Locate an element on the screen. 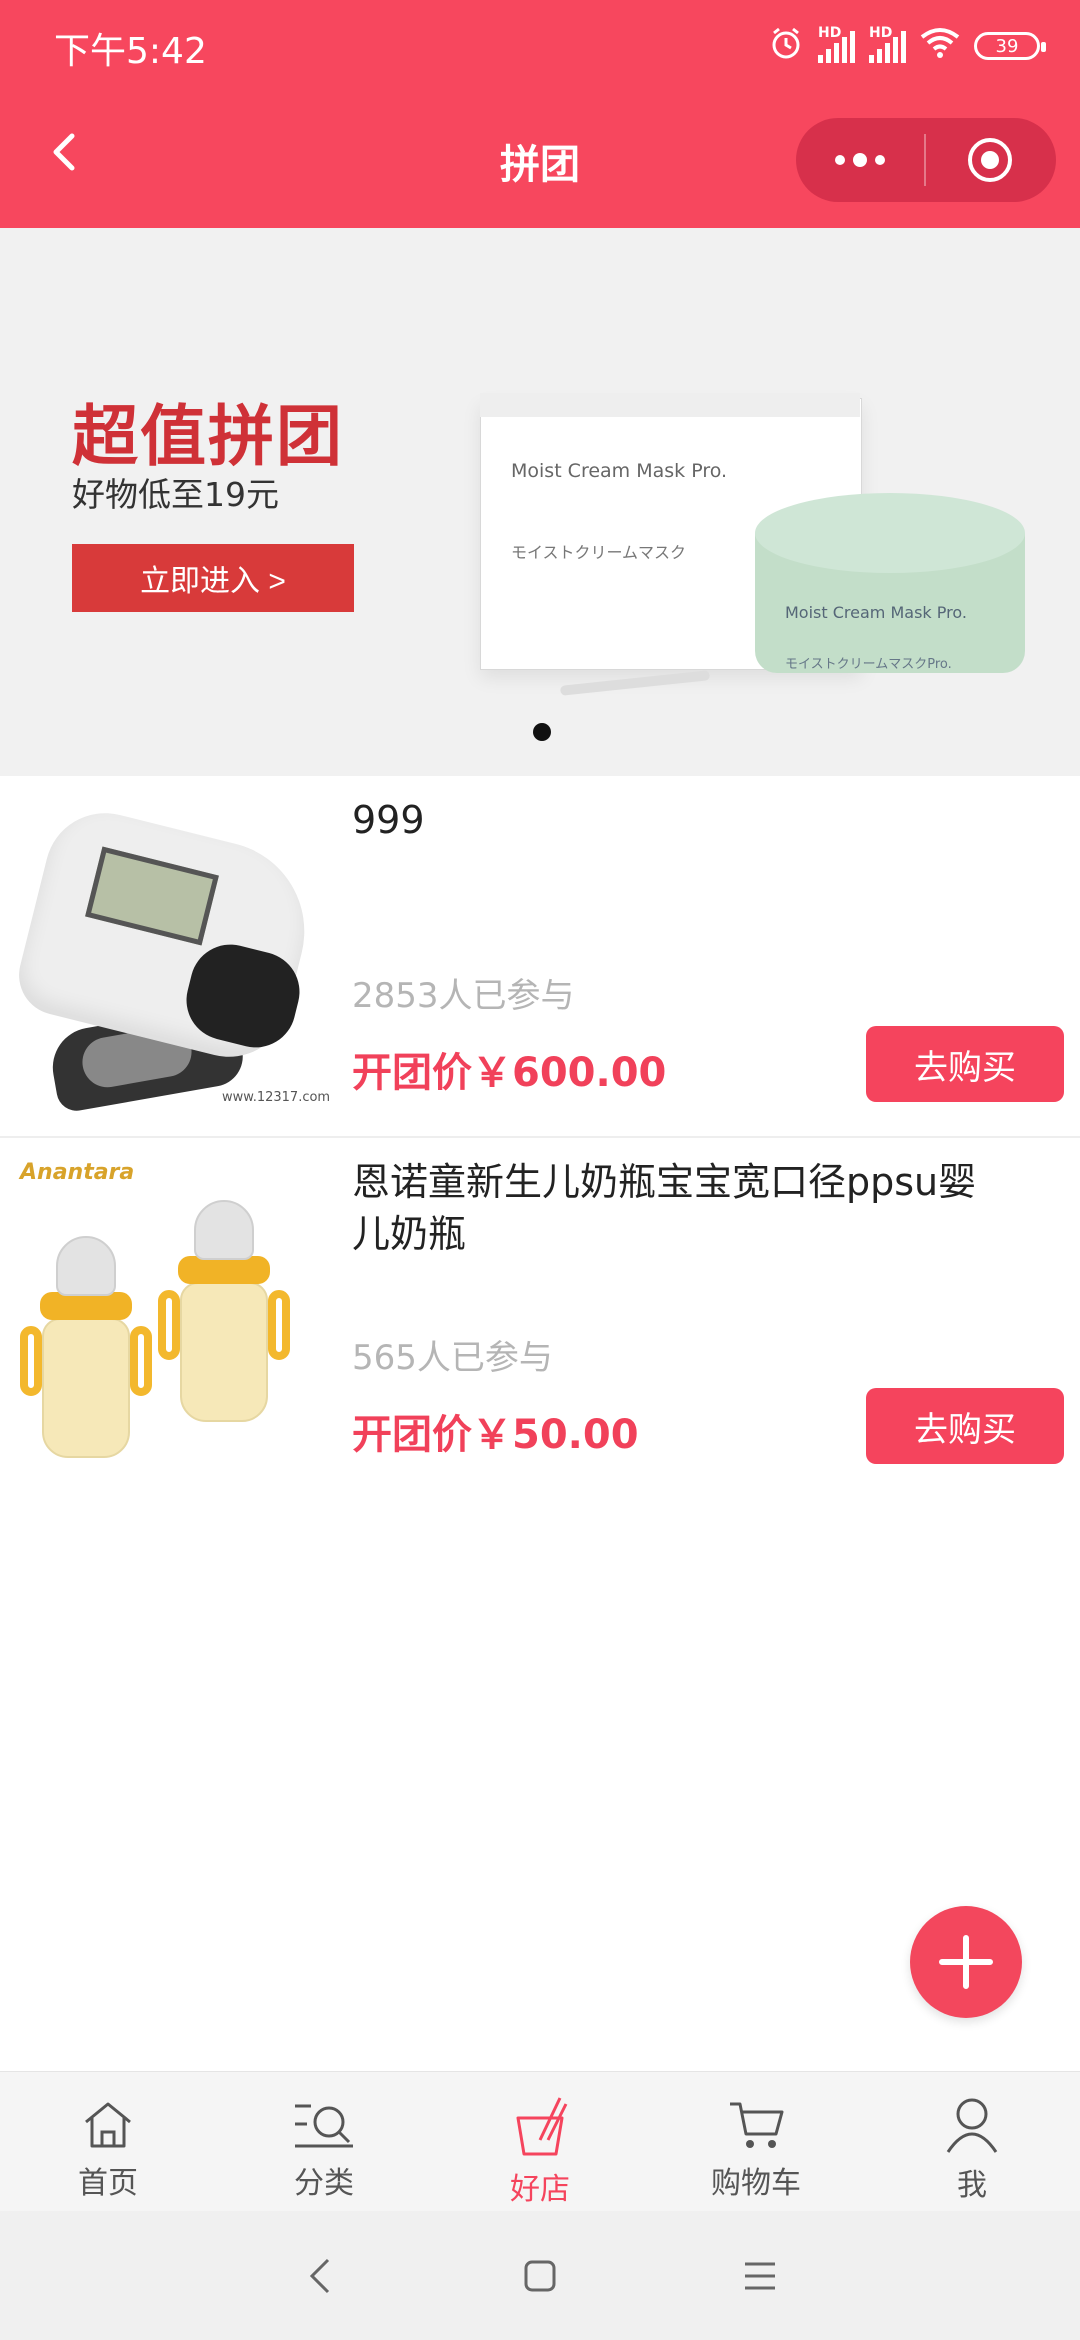  brand-logo: Anantara is located at coordinates (77, 1172).